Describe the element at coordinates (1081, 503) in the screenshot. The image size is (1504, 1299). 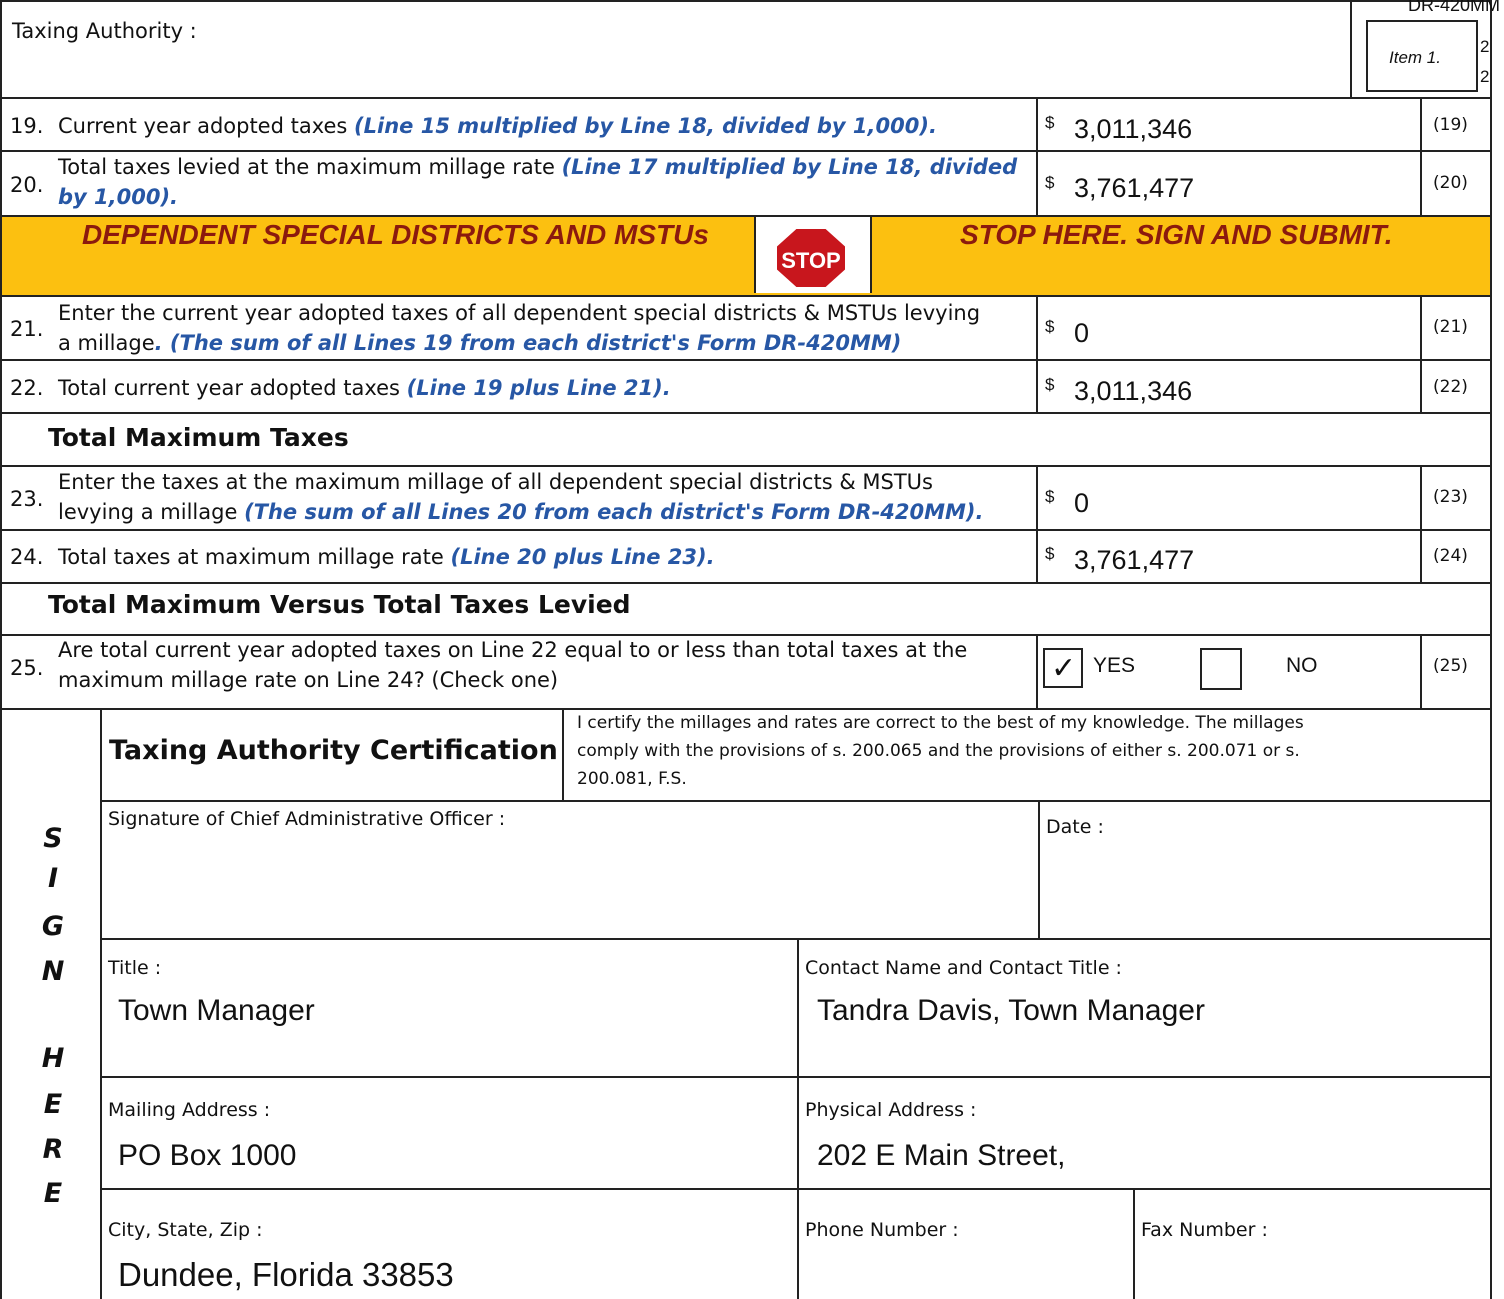
I see `line-23-value: 0` at that location.